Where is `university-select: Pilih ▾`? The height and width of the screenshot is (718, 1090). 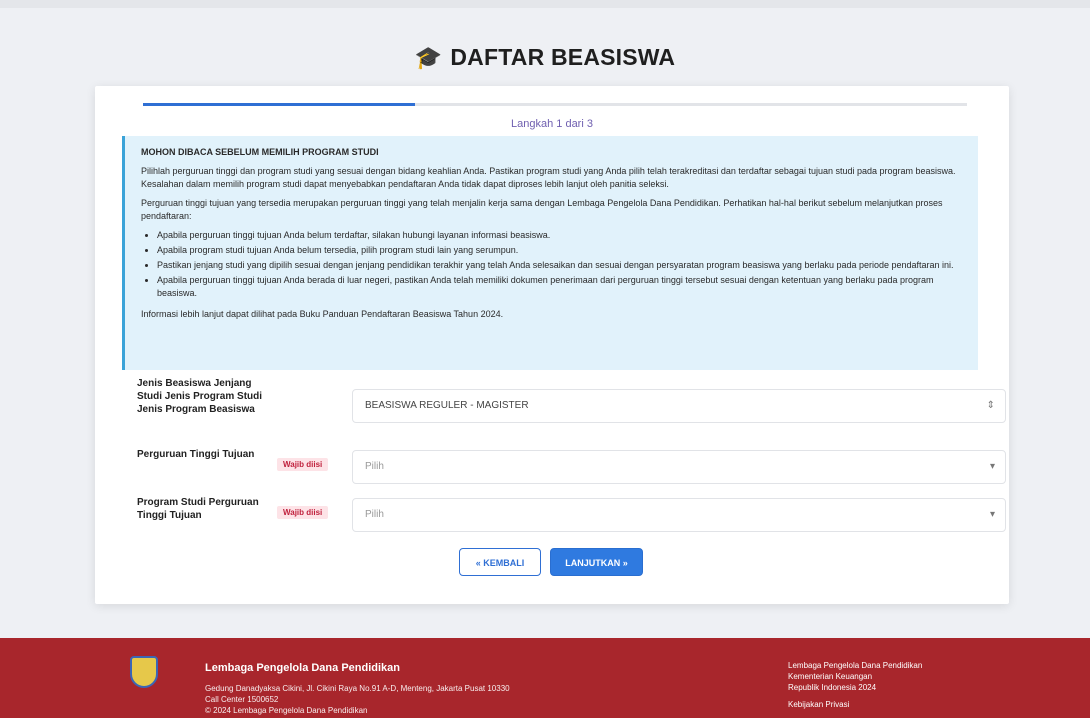 university-select: Pilih ▾ is located at coordinates (679, 467).